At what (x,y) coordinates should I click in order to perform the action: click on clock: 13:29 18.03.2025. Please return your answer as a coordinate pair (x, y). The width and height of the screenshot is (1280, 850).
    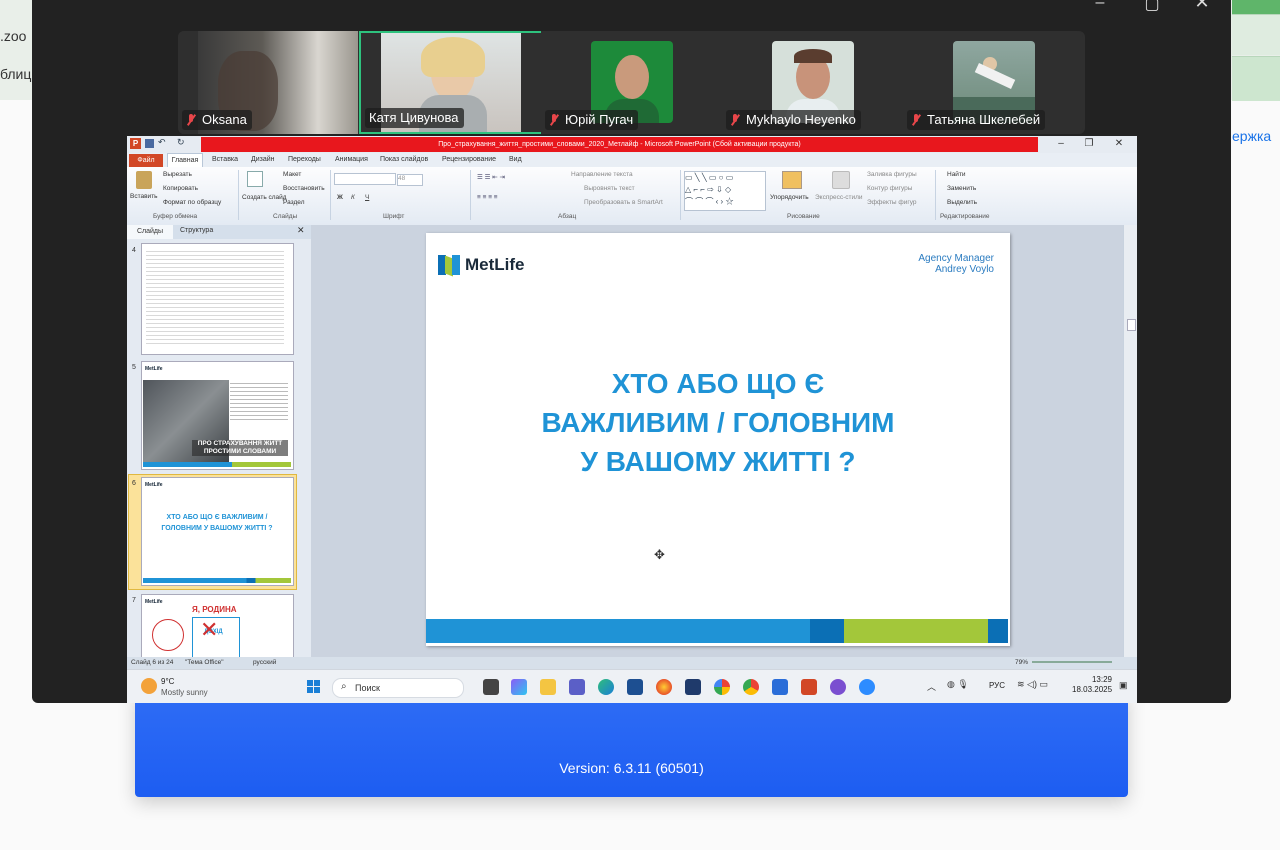
    Looking at the image, I should click on (1092, 685).